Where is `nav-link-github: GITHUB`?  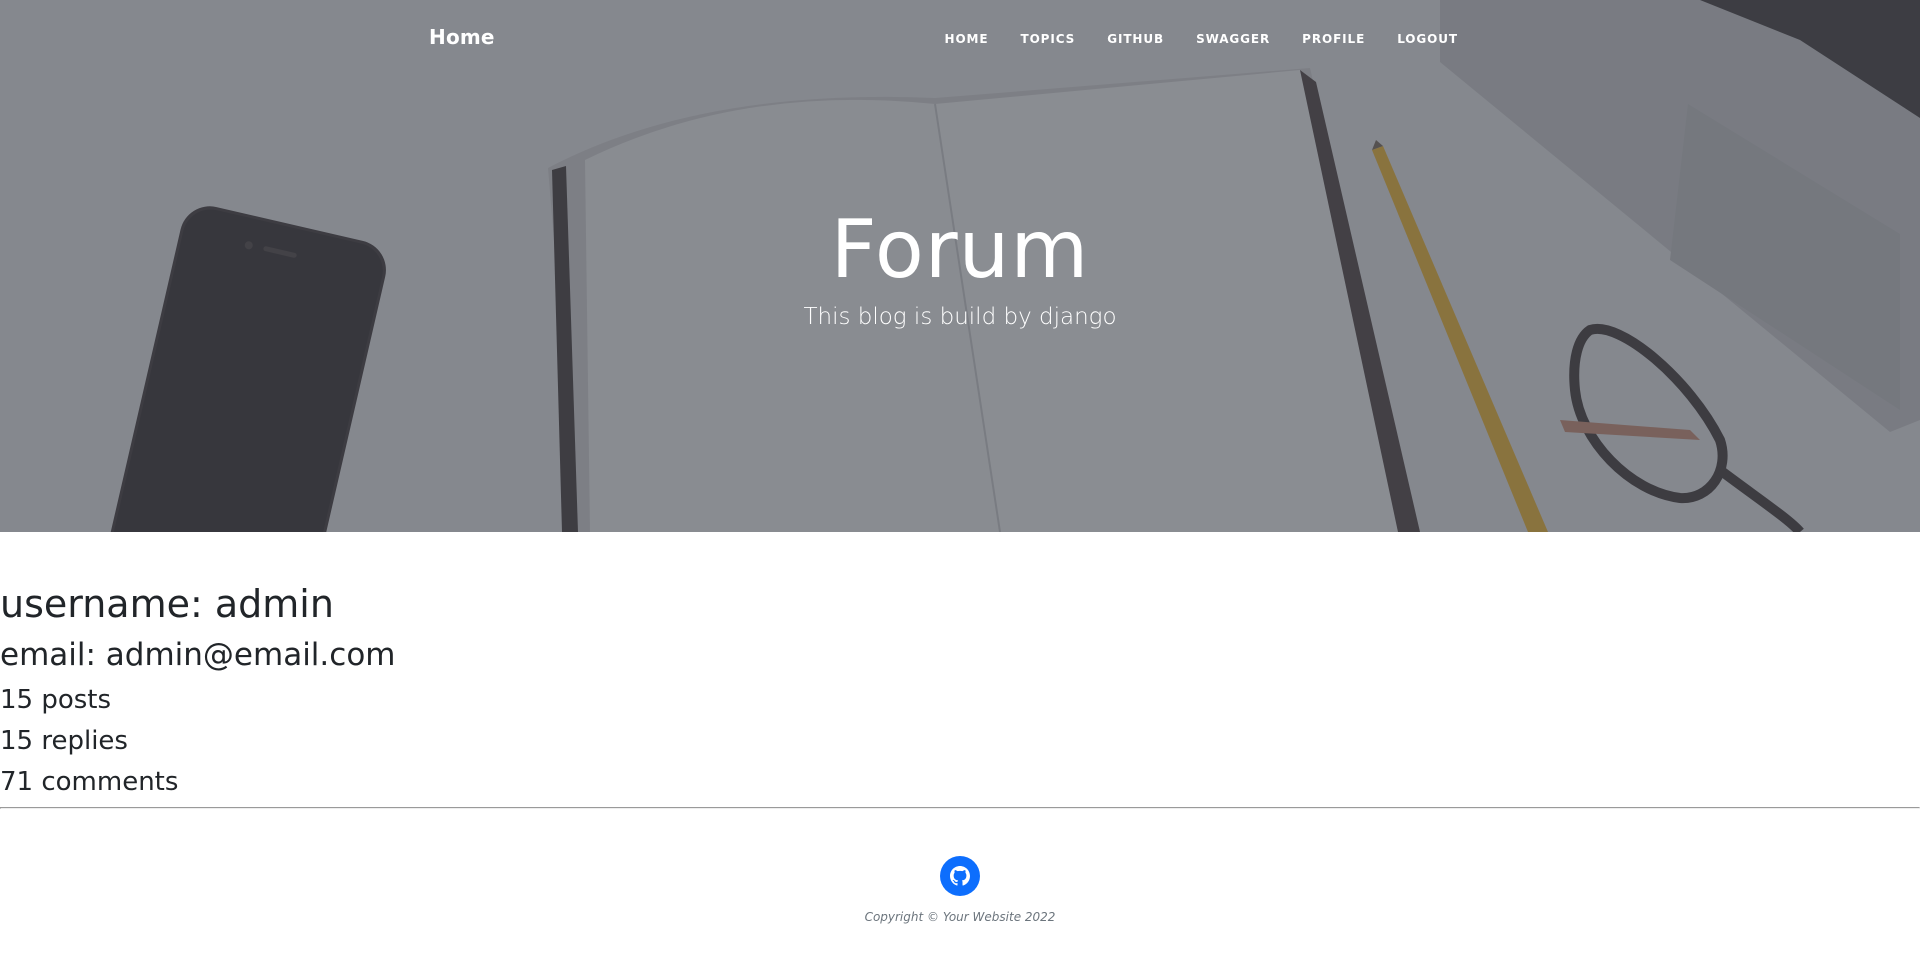 nav-link-github: GITHUB is located at coordinates (1135, 39).